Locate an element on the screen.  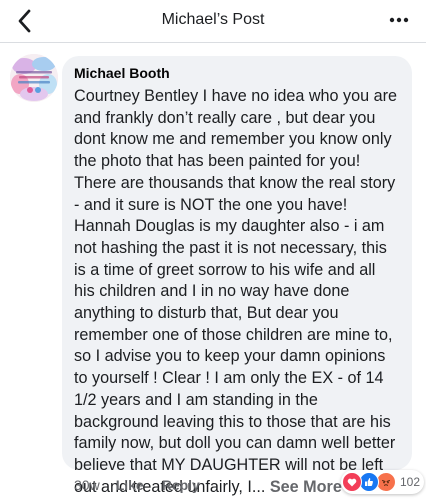
see-more-link: See More is located at coordinates (306, 487).